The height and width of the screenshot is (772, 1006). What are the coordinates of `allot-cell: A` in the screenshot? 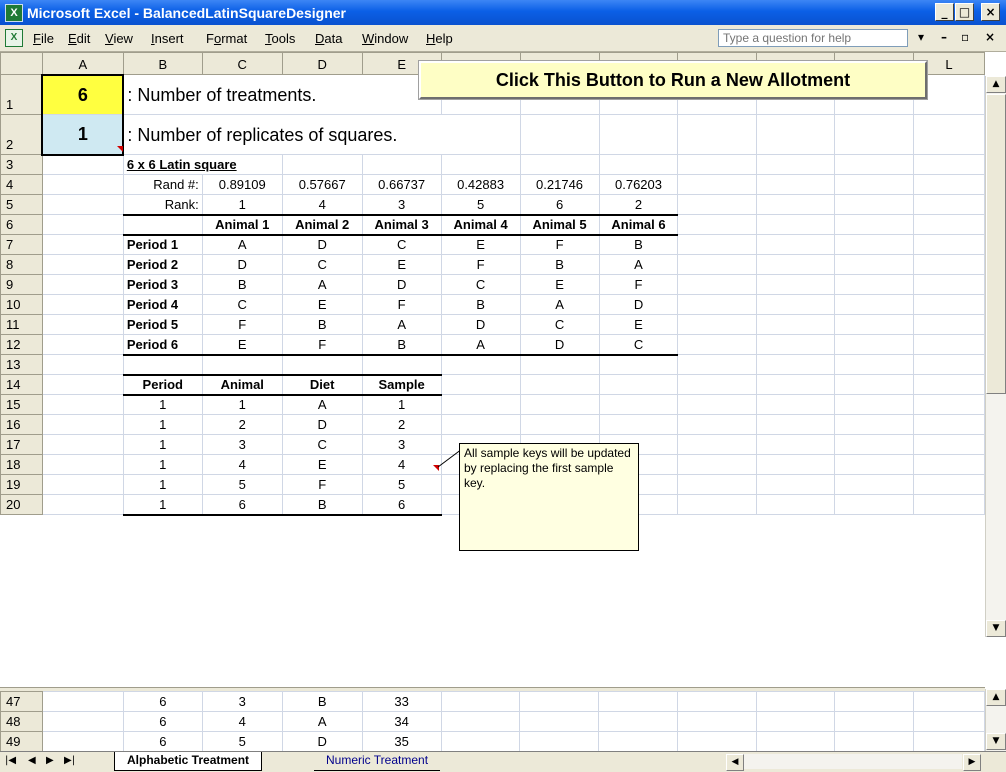 It's located at (322, 721).